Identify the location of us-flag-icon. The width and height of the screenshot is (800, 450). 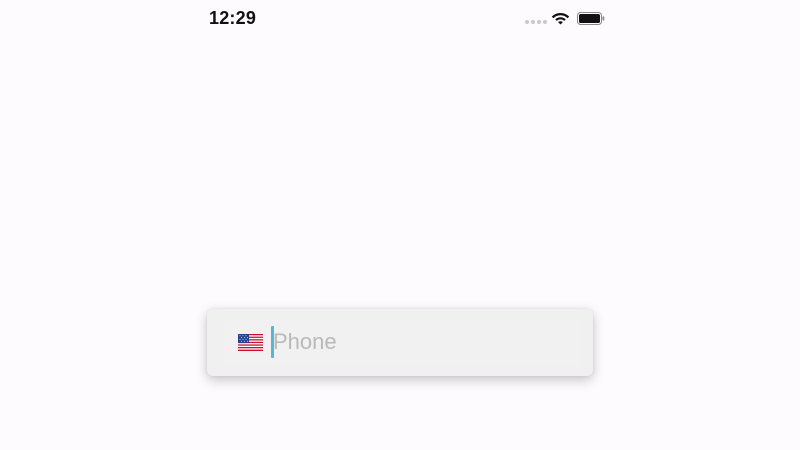
(250, 342).